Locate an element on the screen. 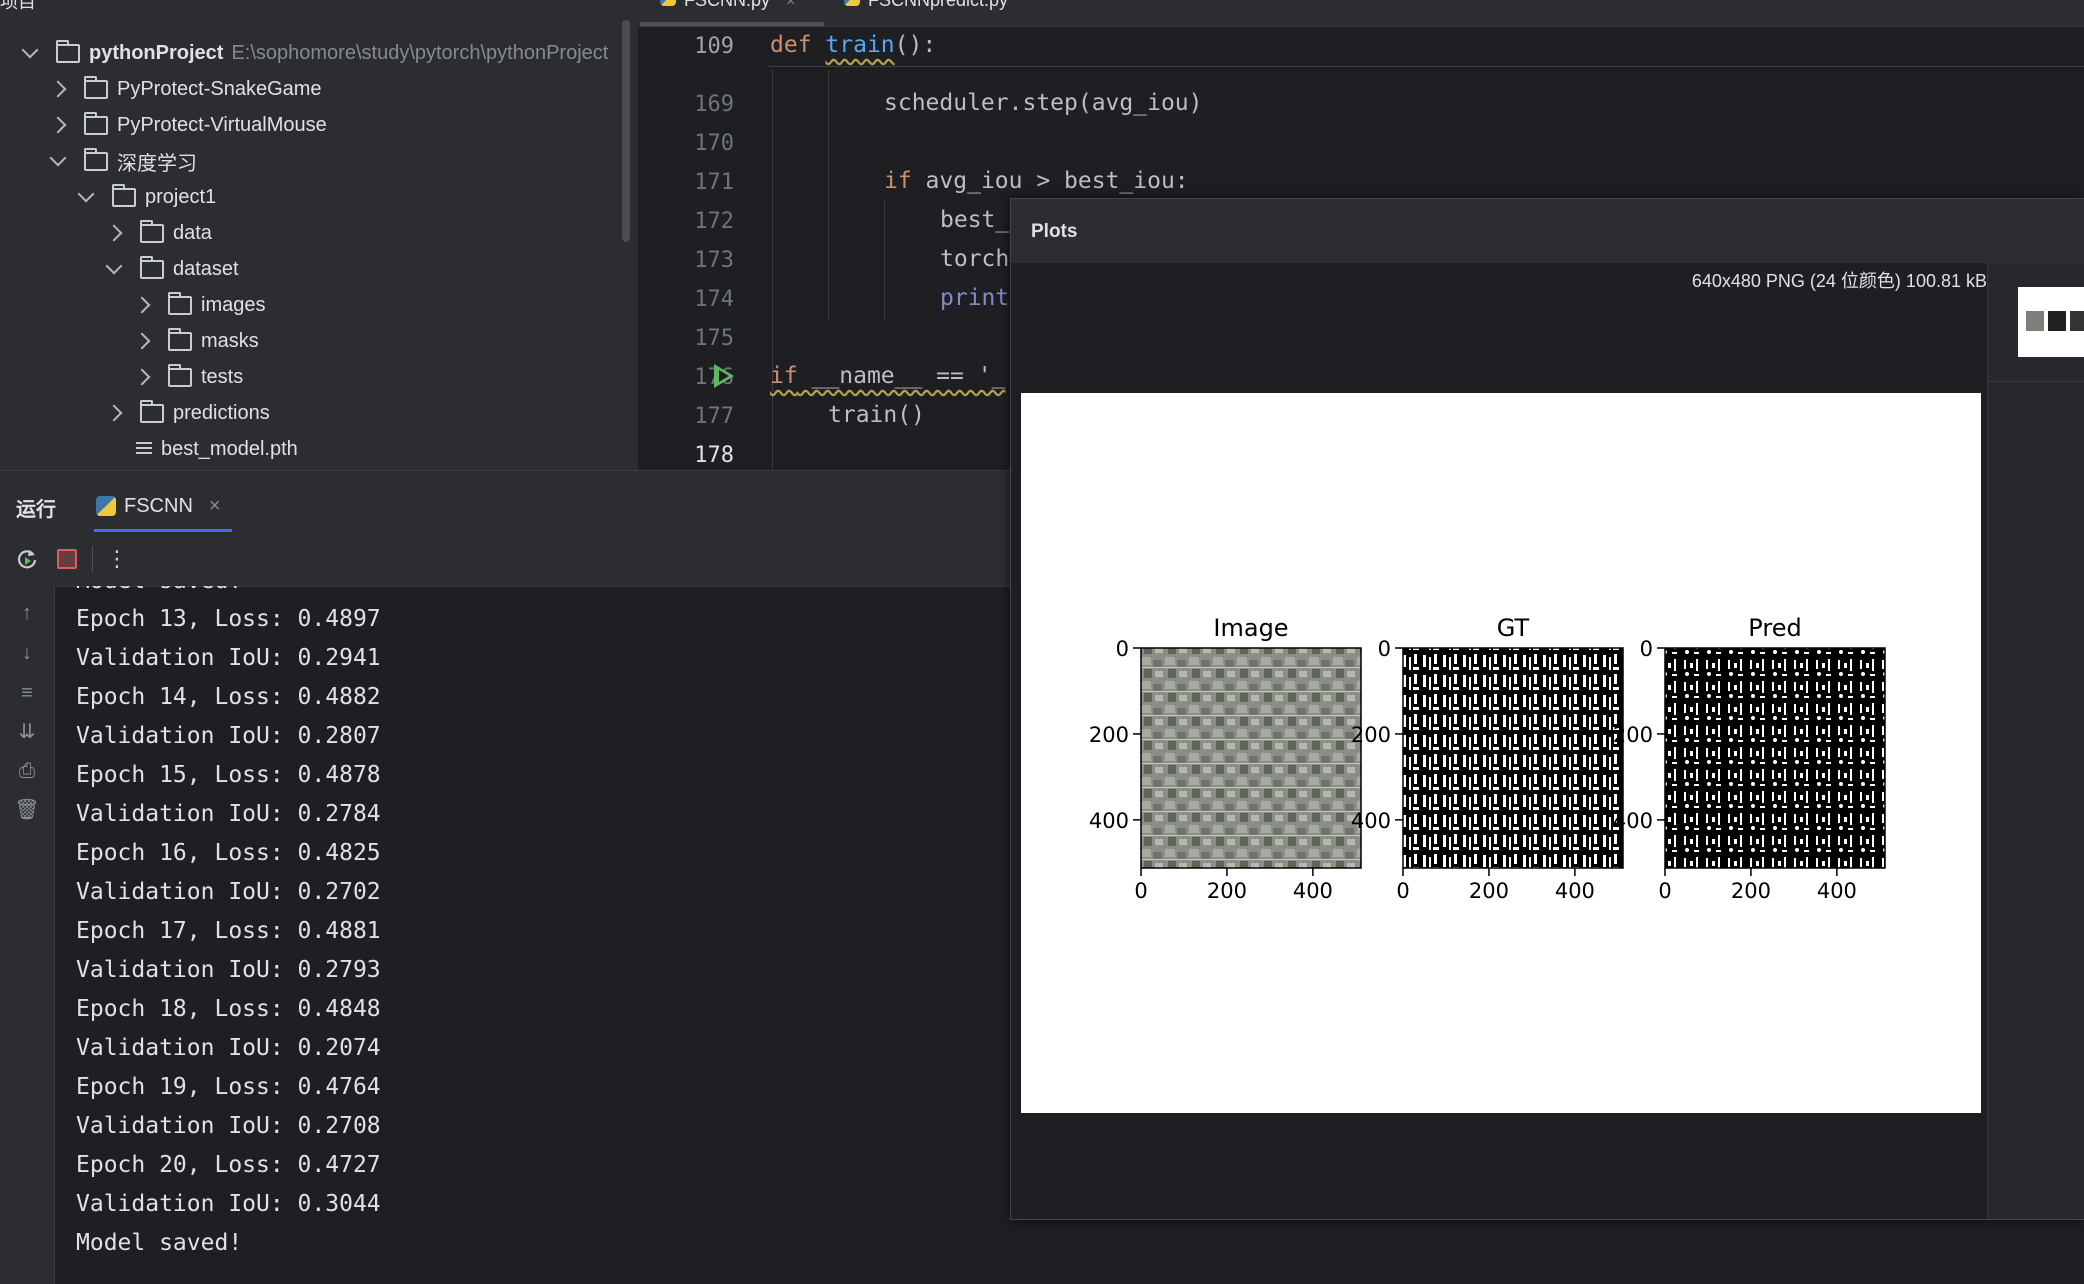  code-line: if __name__ == '_ is located at coordinates (887, 376).